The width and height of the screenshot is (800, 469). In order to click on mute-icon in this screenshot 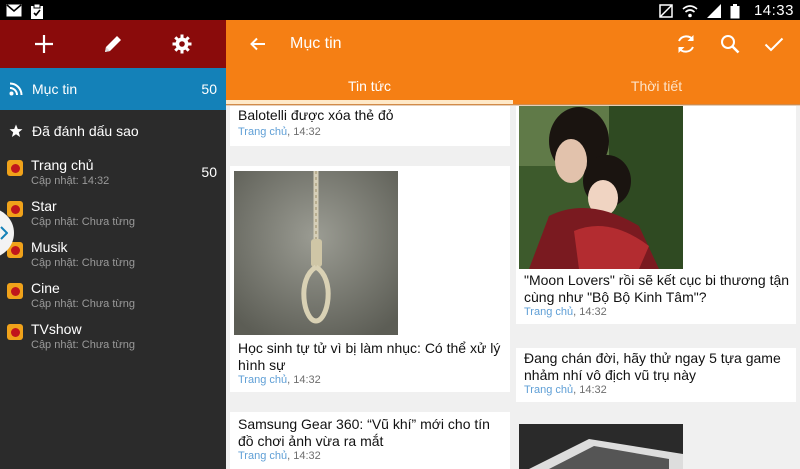, I will do `click(666, 10)`.